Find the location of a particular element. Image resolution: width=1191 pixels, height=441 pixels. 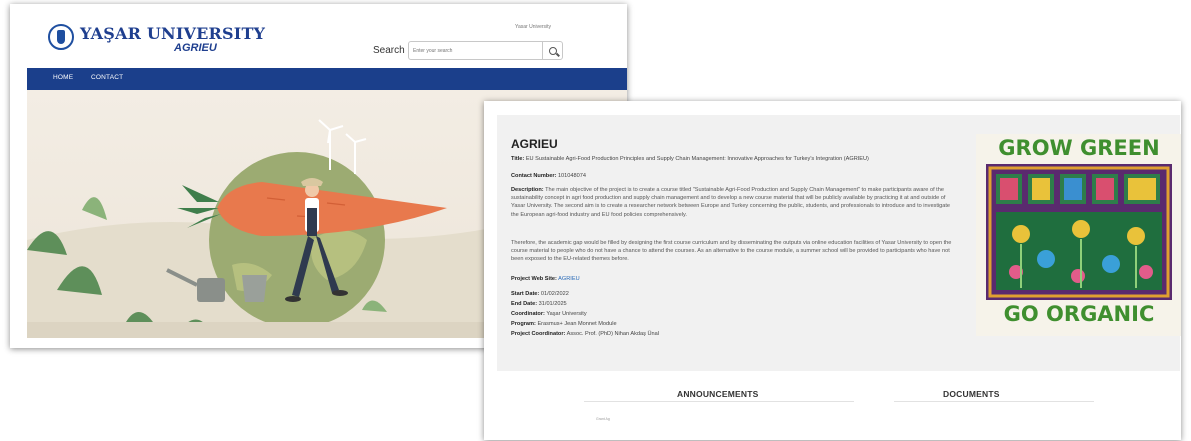

coordinator-row: Coordinator: Yaşar University is located at coordinates (549, 314).